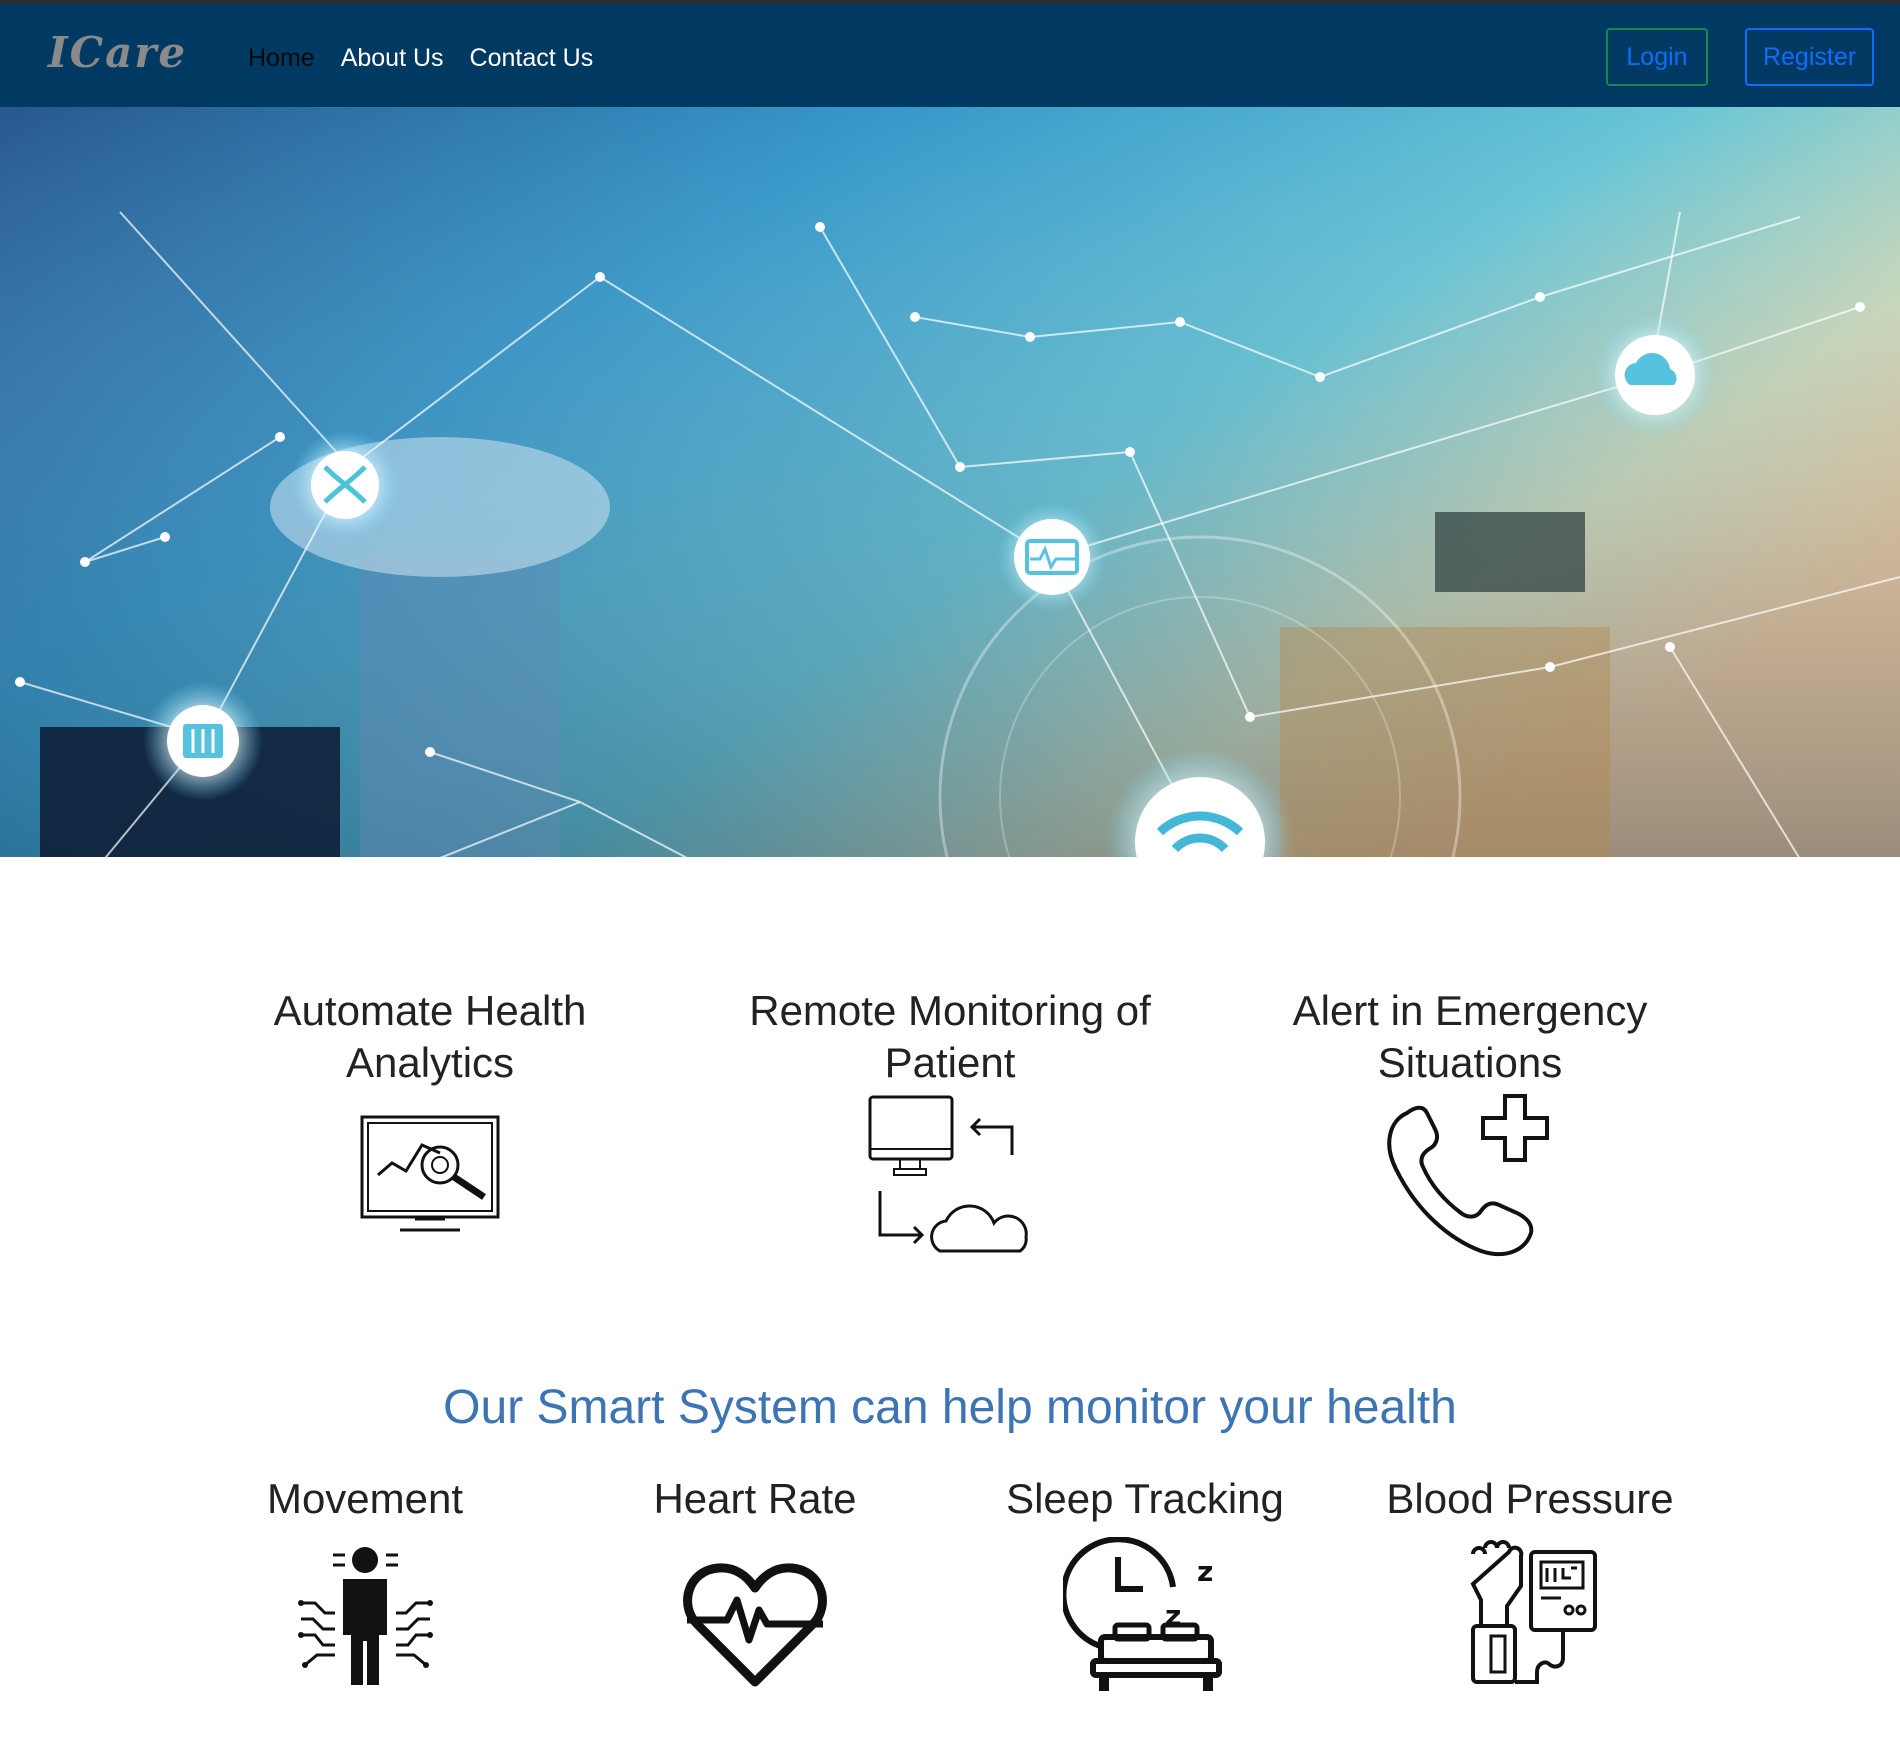 The image size is (1900, 1748). What do you see at coordinates (1470, 1062) in the screenshot?
I see `feature-emergency-title-line2: Situations` at bounding box center [1470, 1062].